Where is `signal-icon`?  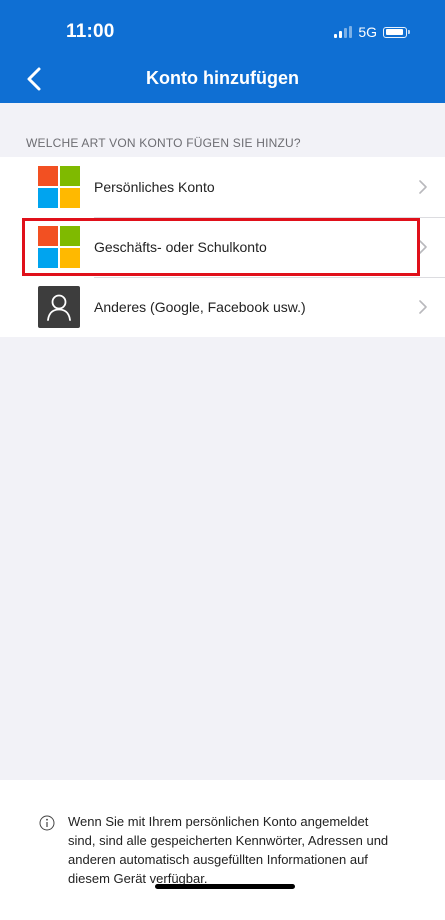 signal-icon is located at coordinates (343, 32).